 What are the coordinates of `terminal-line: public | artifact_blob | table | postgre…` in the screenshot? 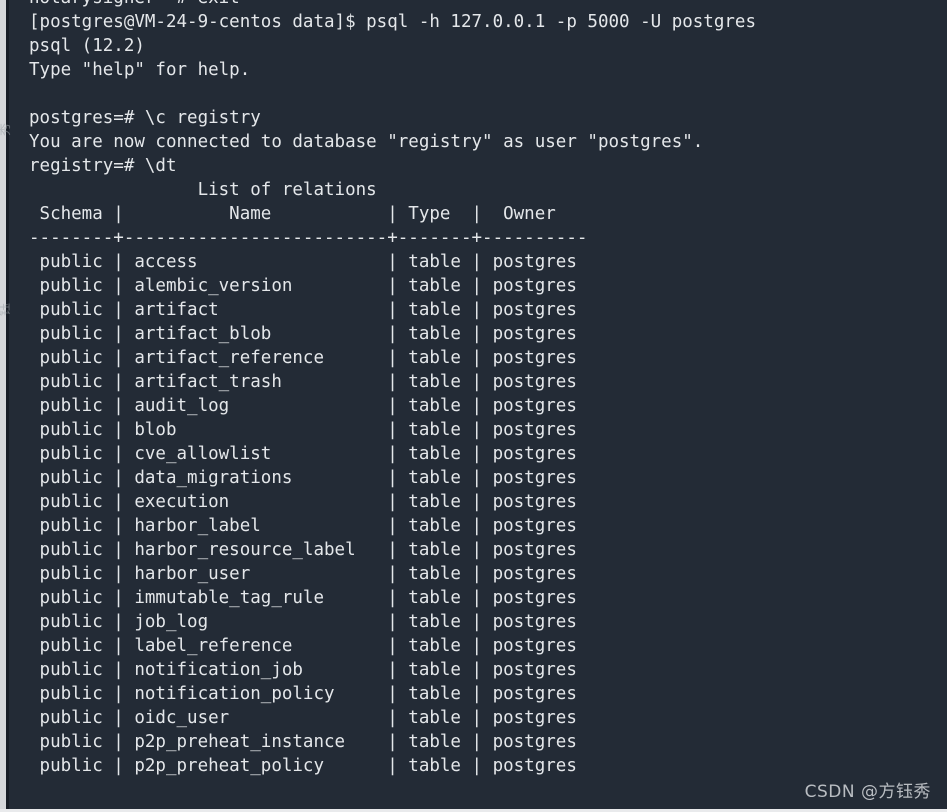 It's located at (303, 334).